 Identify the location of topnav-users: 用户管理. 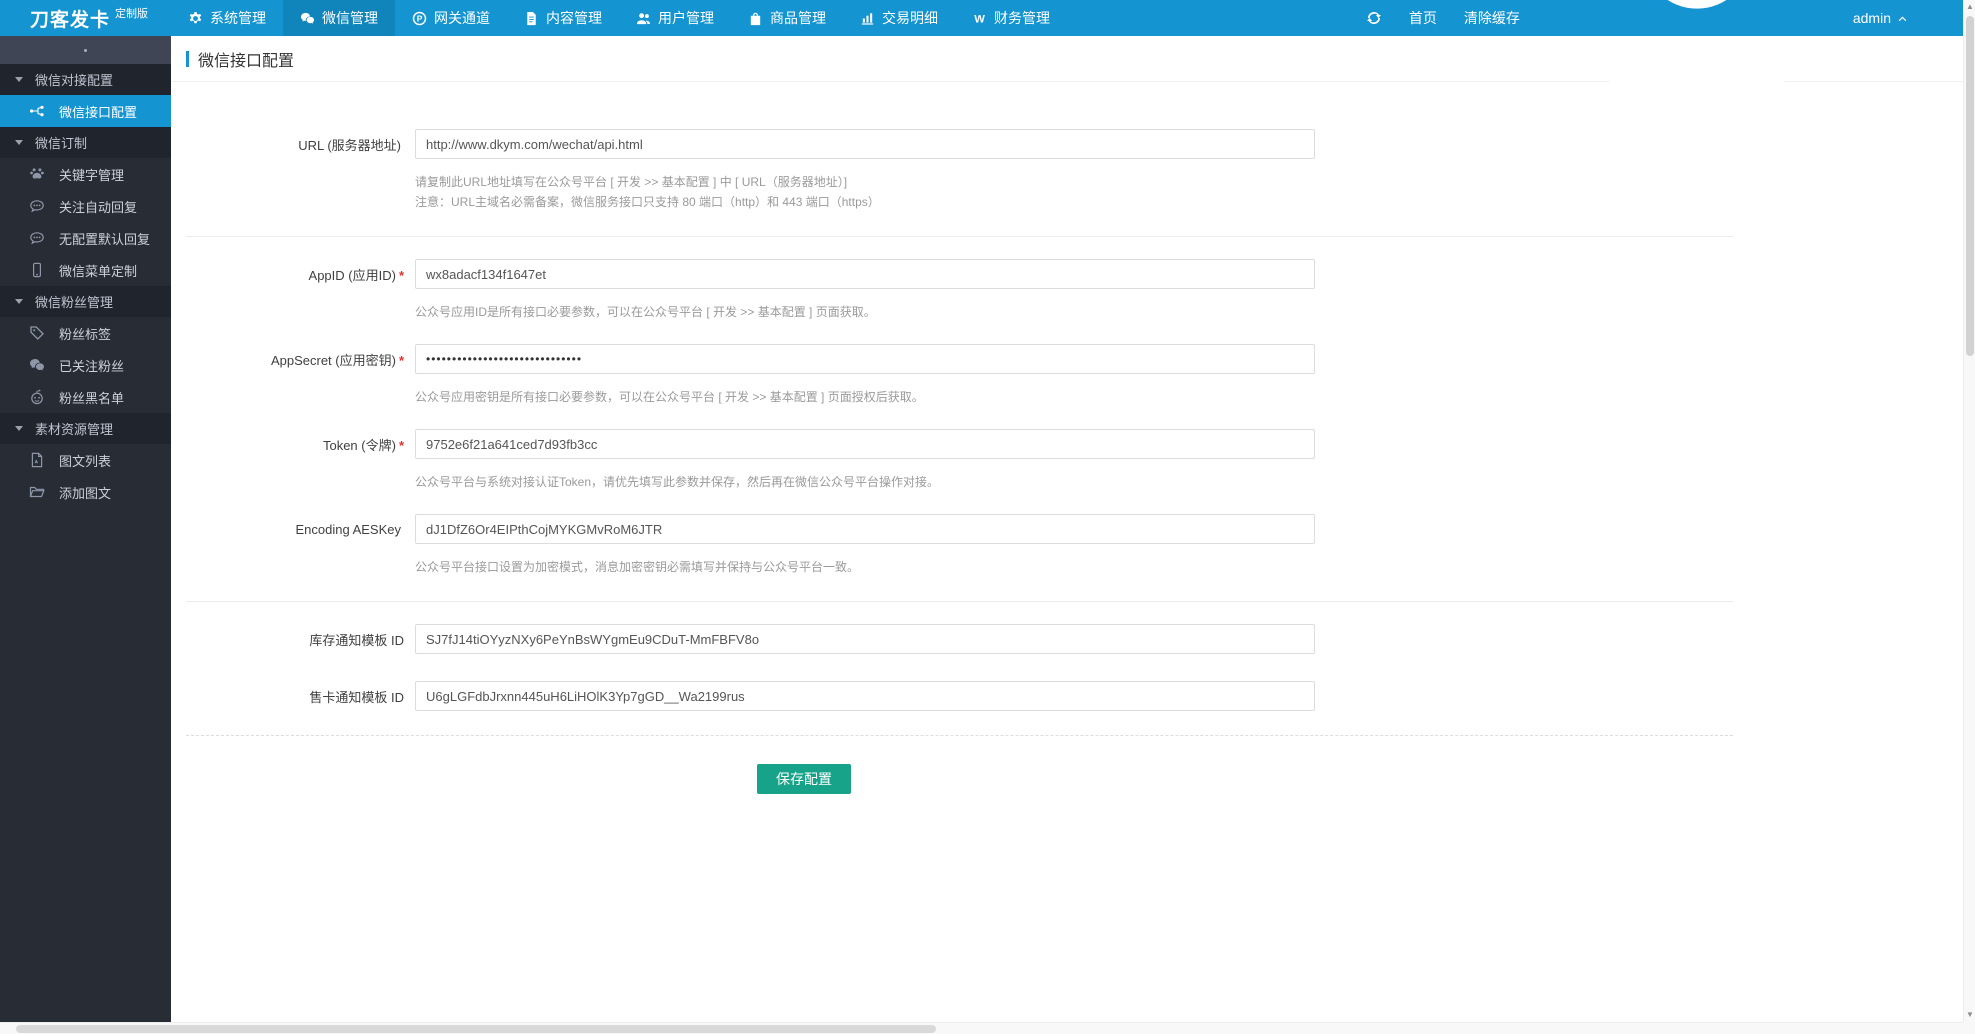
(675, 18).